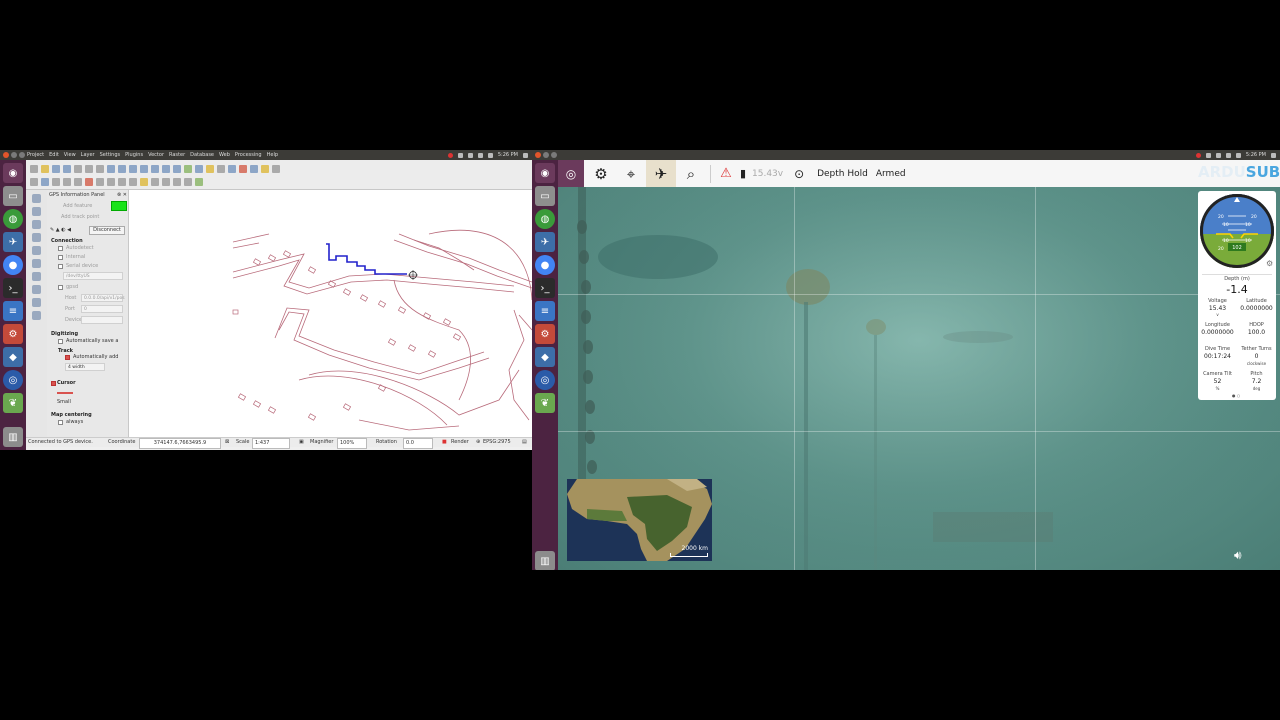 Image resolution: width=1280 pixels, height=720 pixels. What do you see at coordinates (36, 276) in the screenshot?
I see `add-wms-layer-icon` at bounding box center [36, 276].